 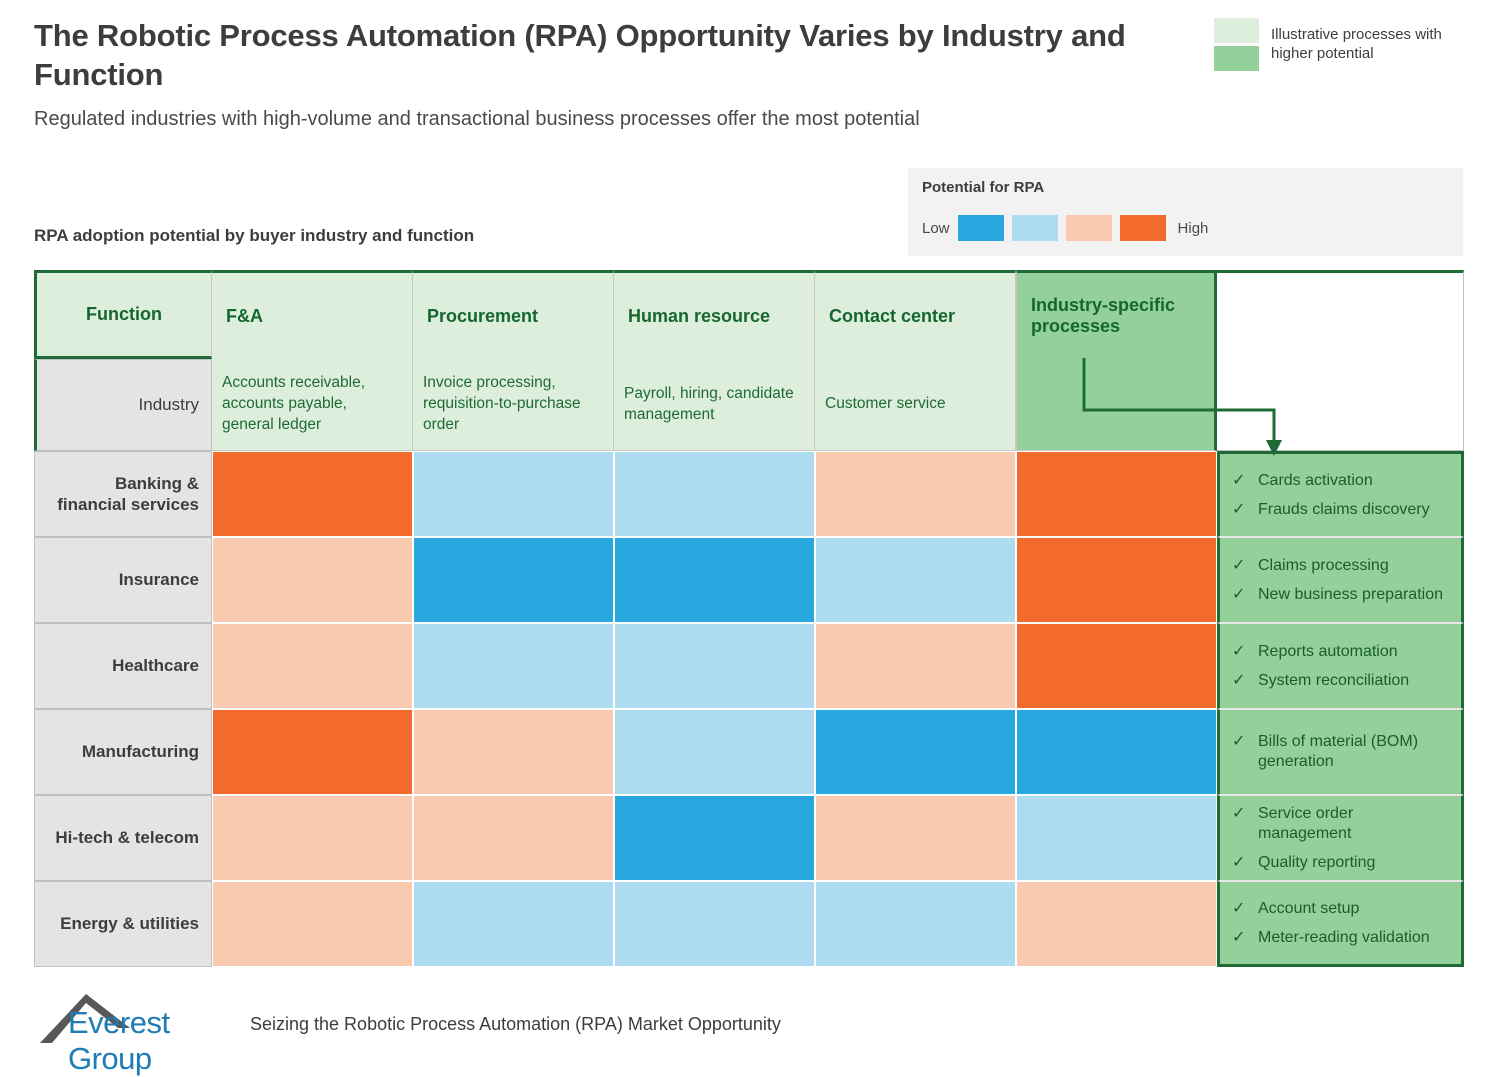 What do you see at coordinates (714, 494) in the screenshot?
I see `heat-cell-r0-c2` at bounding box center [714, 494].